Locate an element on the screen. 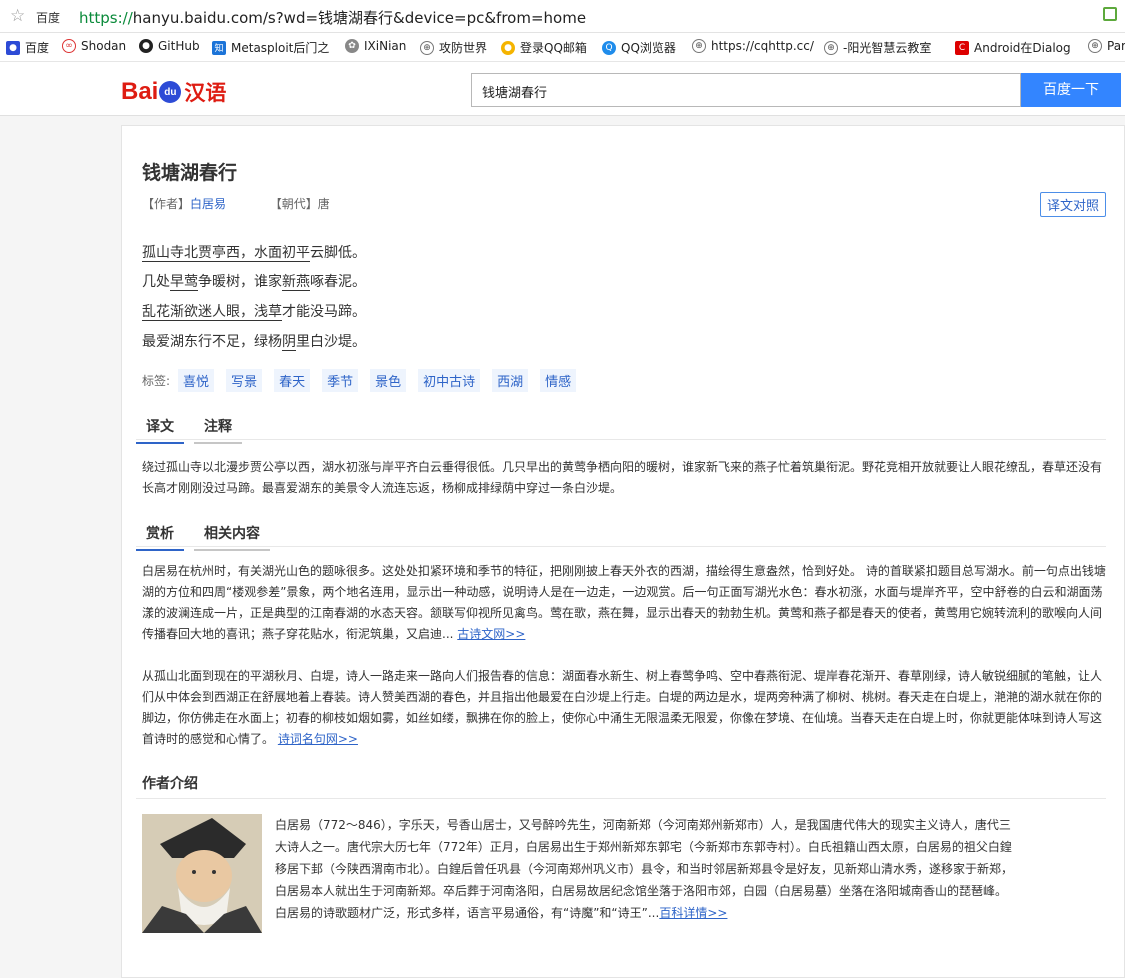 The width and height of the screenshot is (1125, 978). bookmark-item: ⊕ -阳光智慧云教室 is located at coordinates (877, 47).